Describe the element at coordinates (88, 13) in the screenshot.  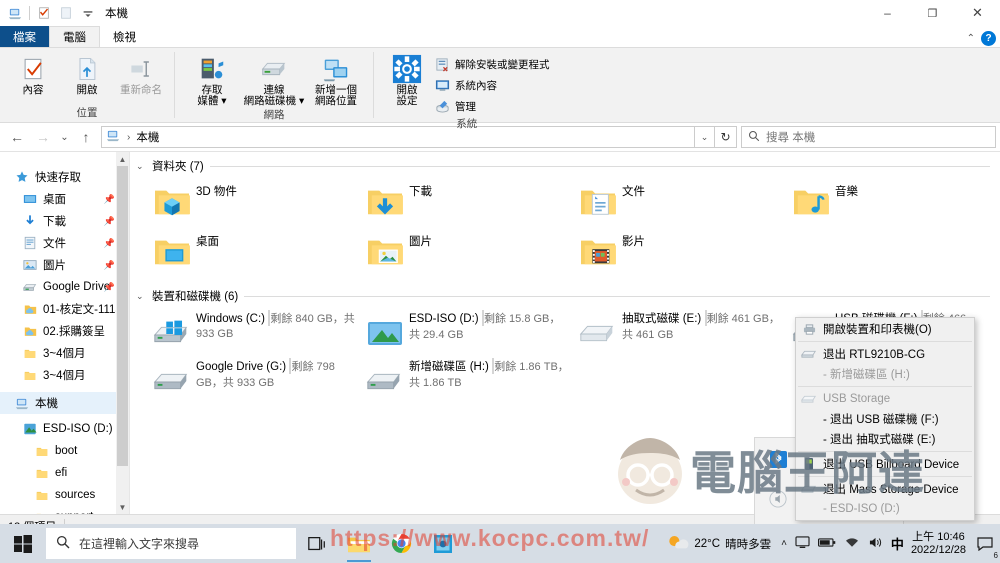
I see `customize-qat-icon` at that location.